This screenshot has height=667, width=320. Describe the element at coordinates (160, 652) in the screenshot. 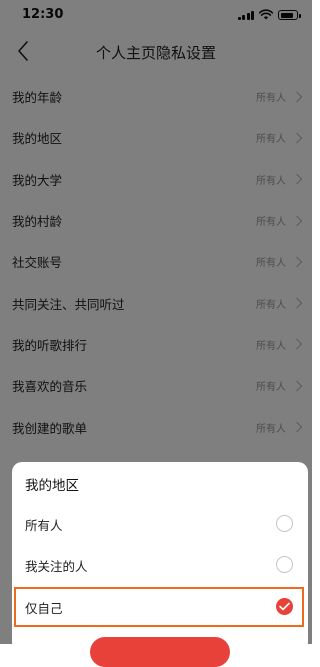

I see `confirm-button` at that location.